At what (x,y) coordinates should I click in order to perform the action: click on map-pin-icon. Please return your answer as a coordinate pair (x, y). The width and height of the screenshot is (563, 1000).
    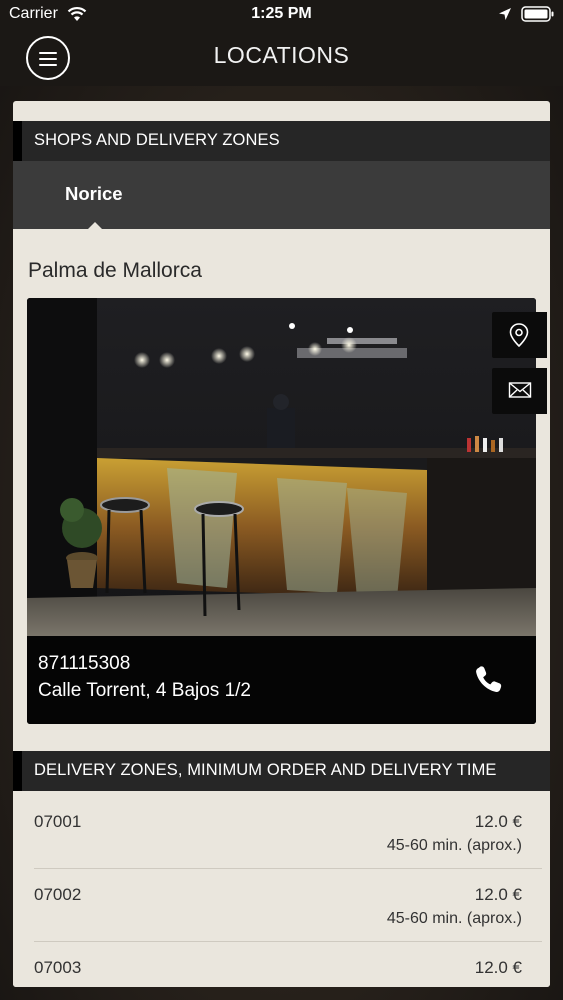
    Looking at the image, I should click on (519, 335).